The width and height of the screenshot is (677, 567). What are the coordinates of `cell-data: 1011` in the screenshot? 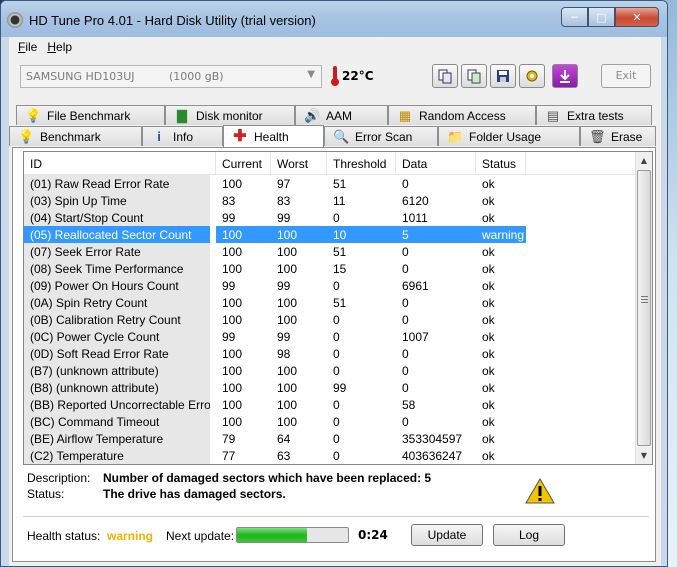 It's located at (415, 218).